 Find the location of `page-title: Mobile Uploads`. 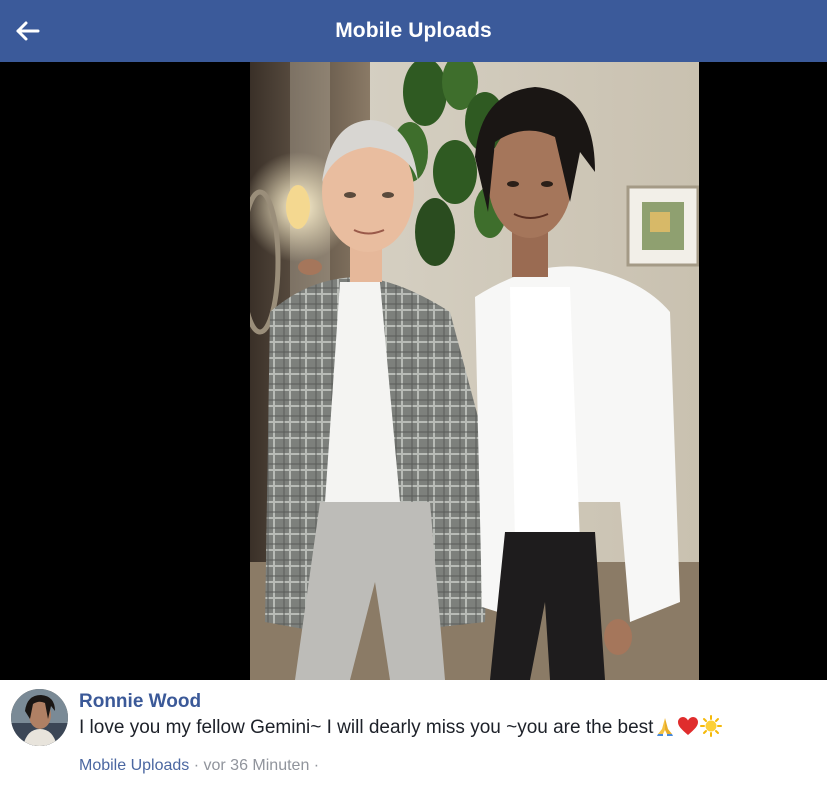

page-title: Mobile Uploads is located at coordinates (413, 30).